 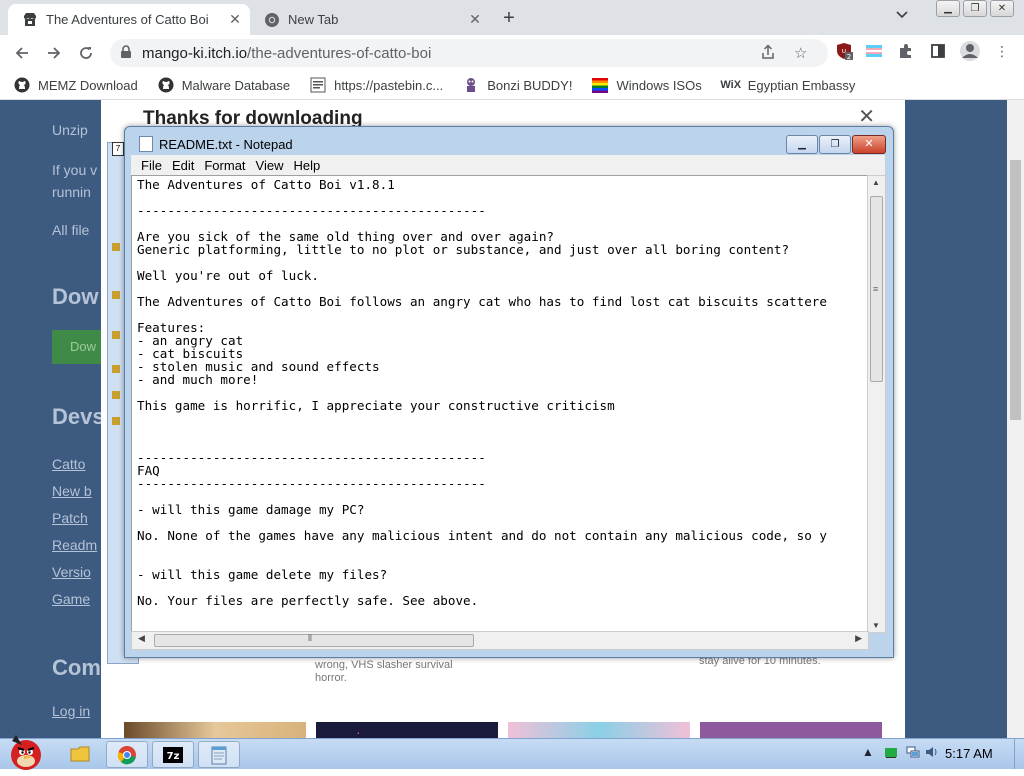 I want to click on devlog-heading: Devs, so click(x=78, y=416).